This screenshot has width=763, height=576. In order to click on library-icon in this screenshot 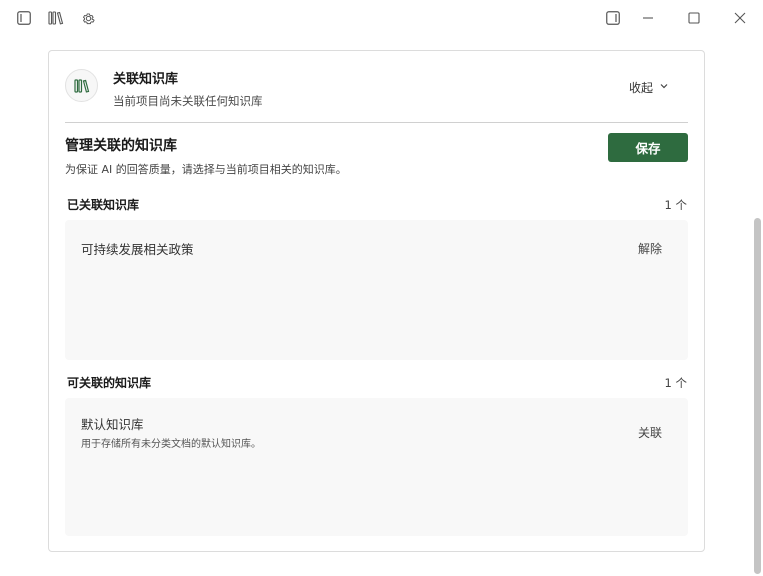, I will do `click(56, 18)`.